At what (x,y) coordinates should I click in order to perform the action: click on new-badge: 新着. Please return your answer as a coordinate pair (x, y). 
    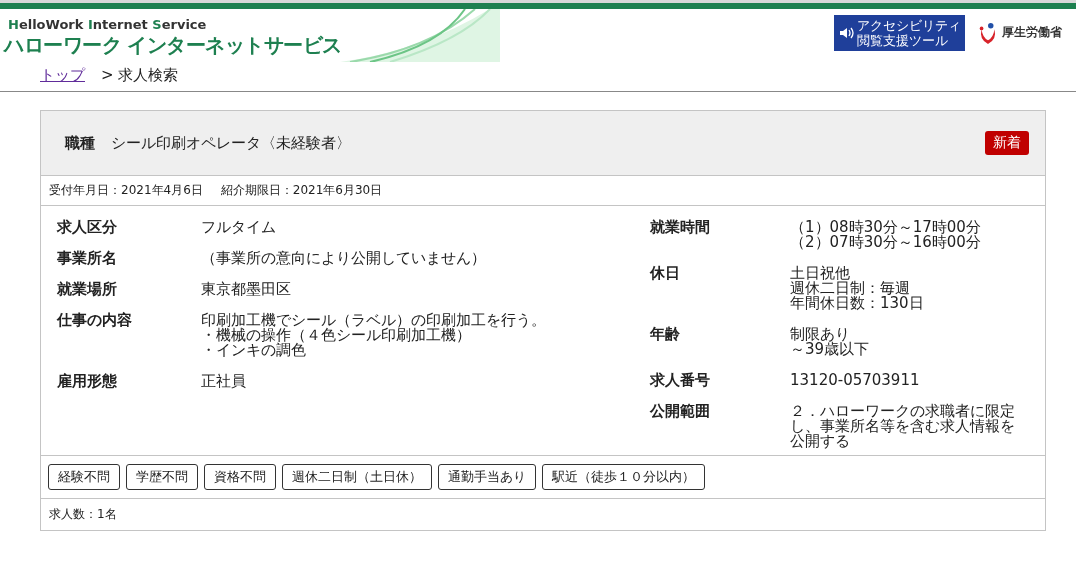
    Looking at the image, I should click on (1007, 143).